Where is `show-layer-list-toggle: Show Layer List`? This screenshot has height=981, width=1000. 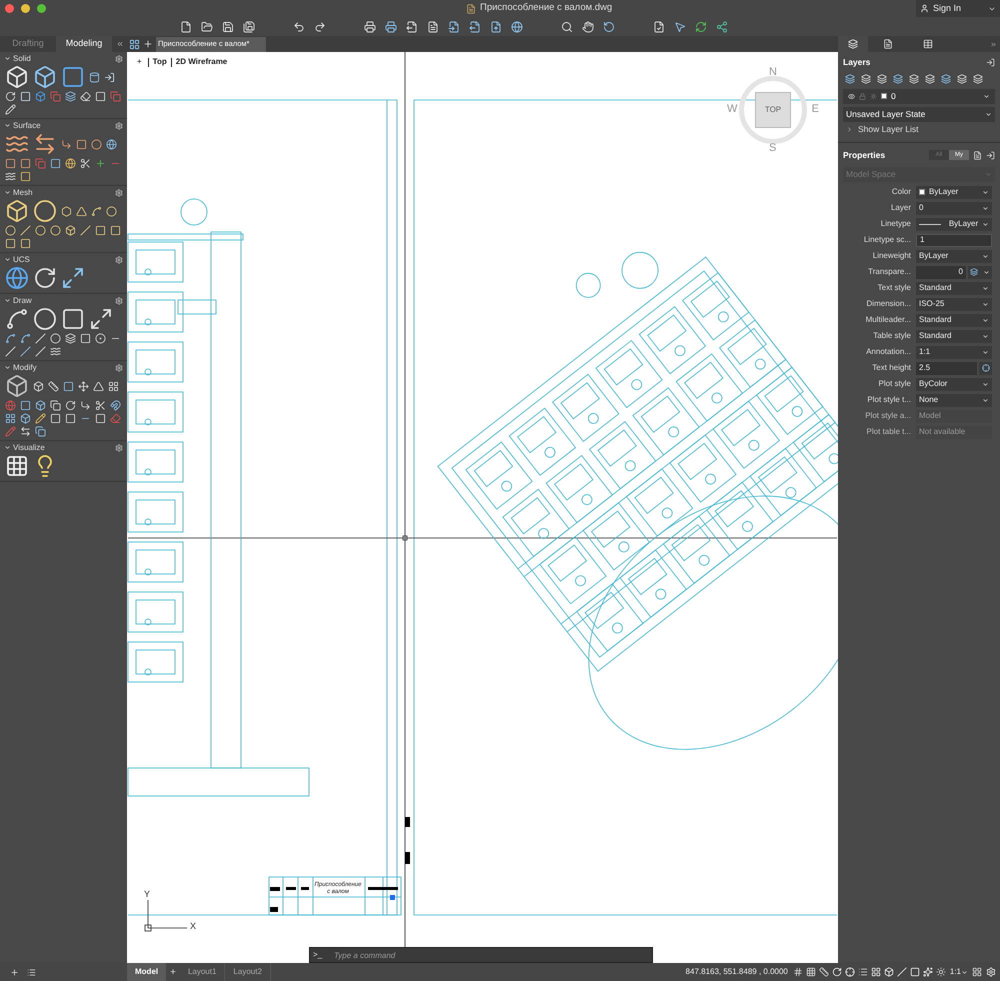
show-layer-list-toggle: Show Layer List is located at coordinates (919, 130).